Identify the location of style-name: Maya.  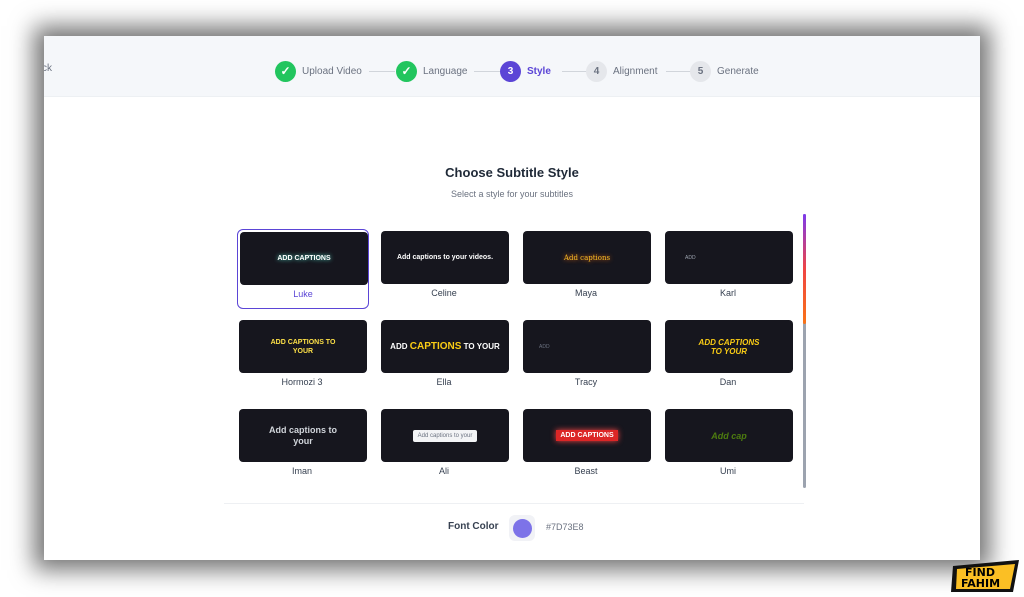
(585, 293).